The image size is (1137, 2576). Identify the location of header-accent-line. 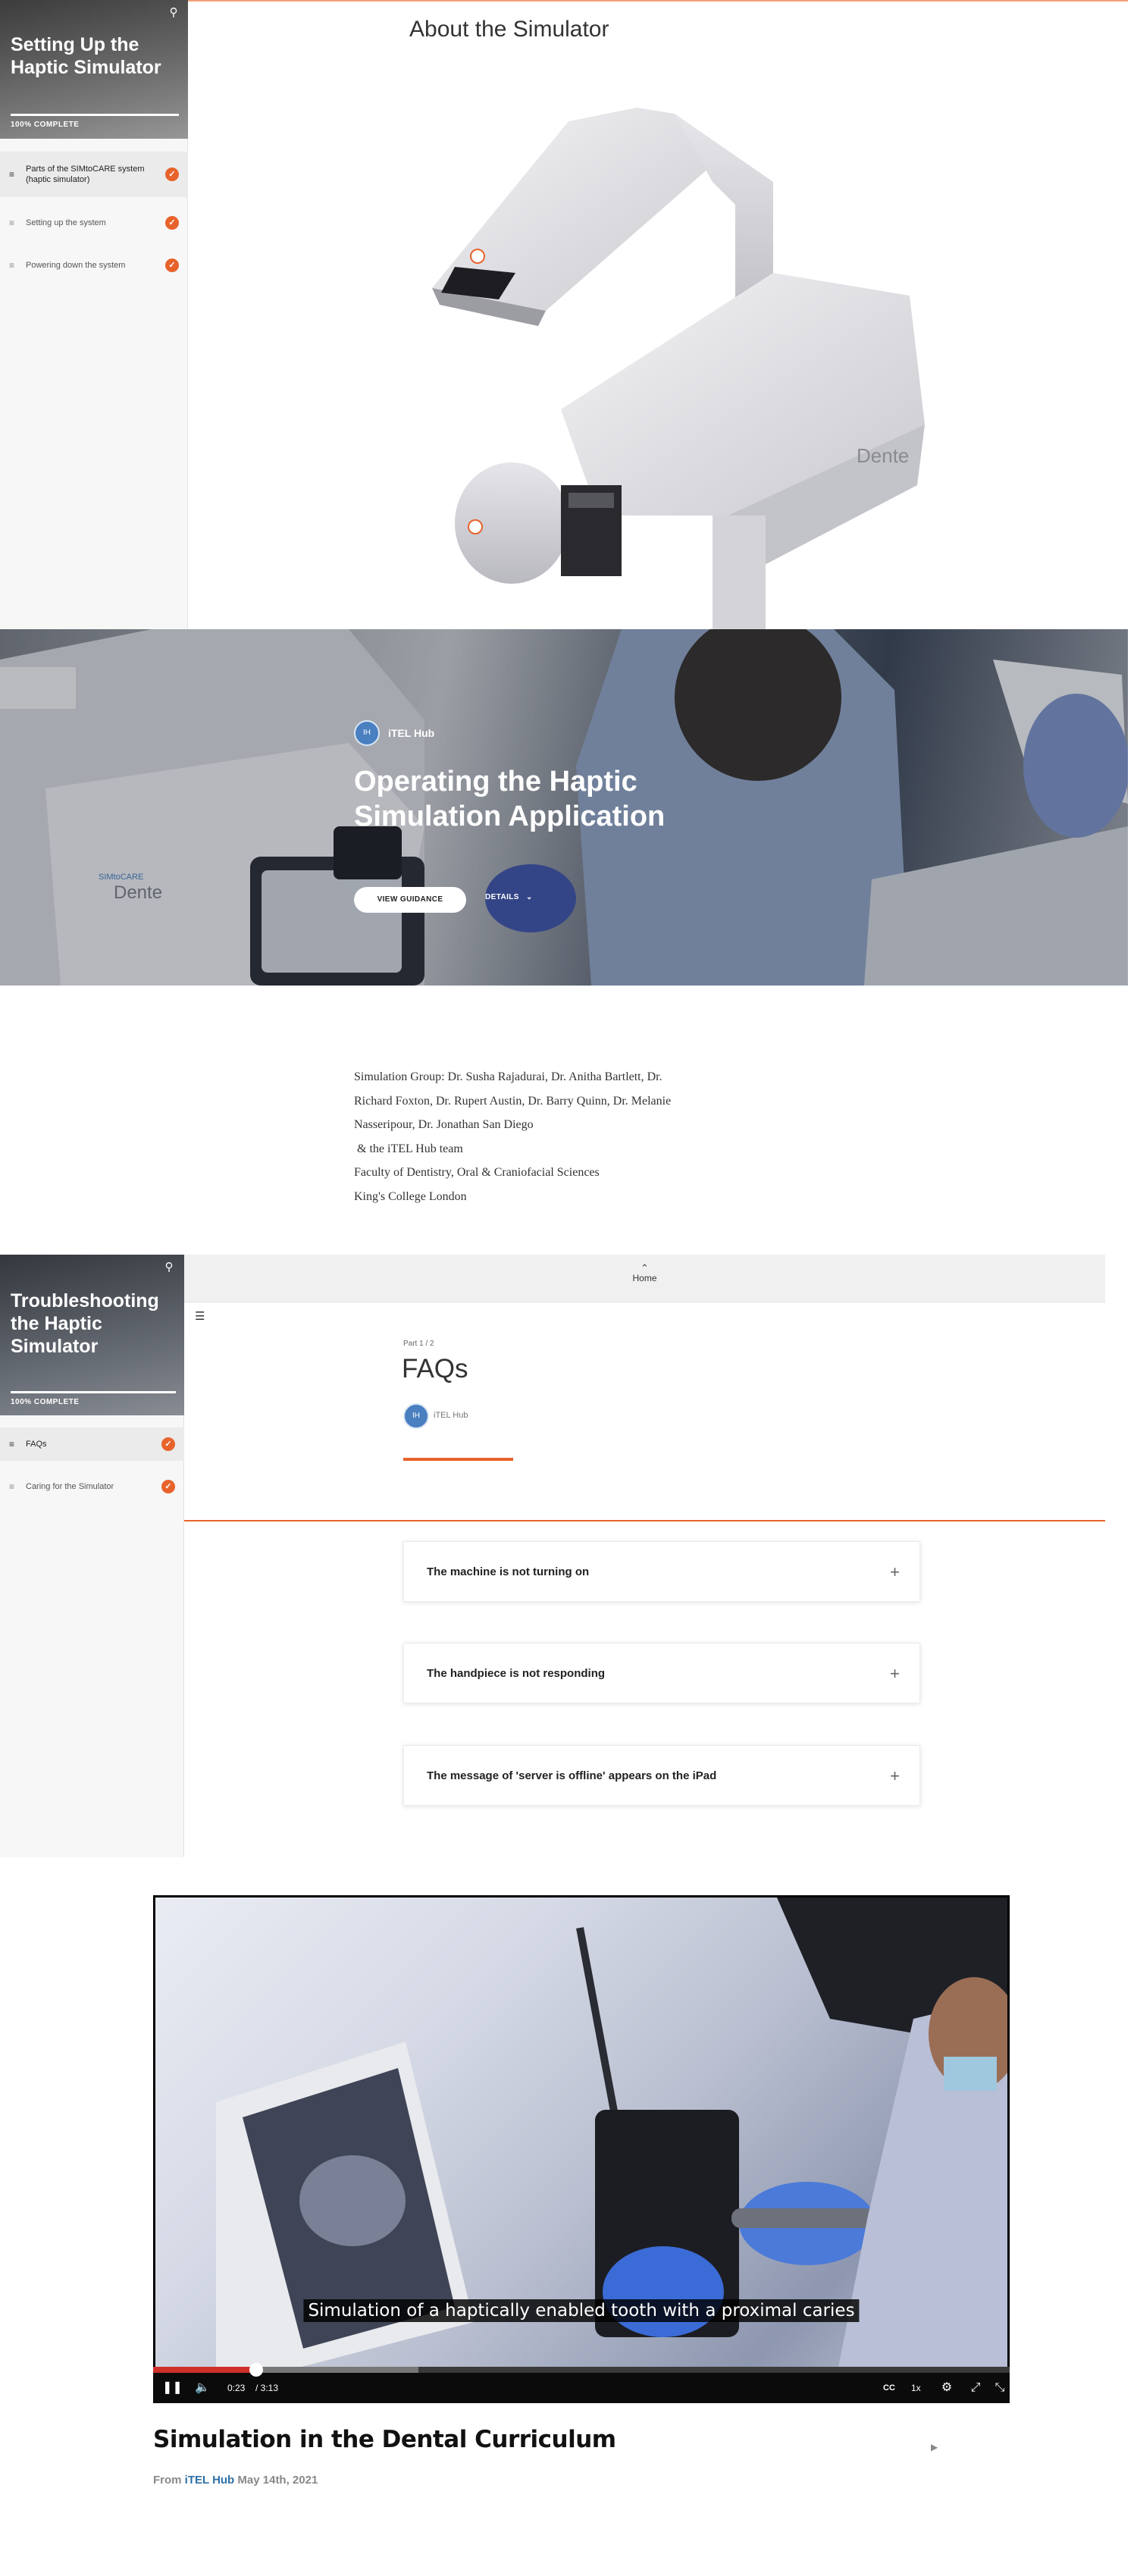
(658, 1).